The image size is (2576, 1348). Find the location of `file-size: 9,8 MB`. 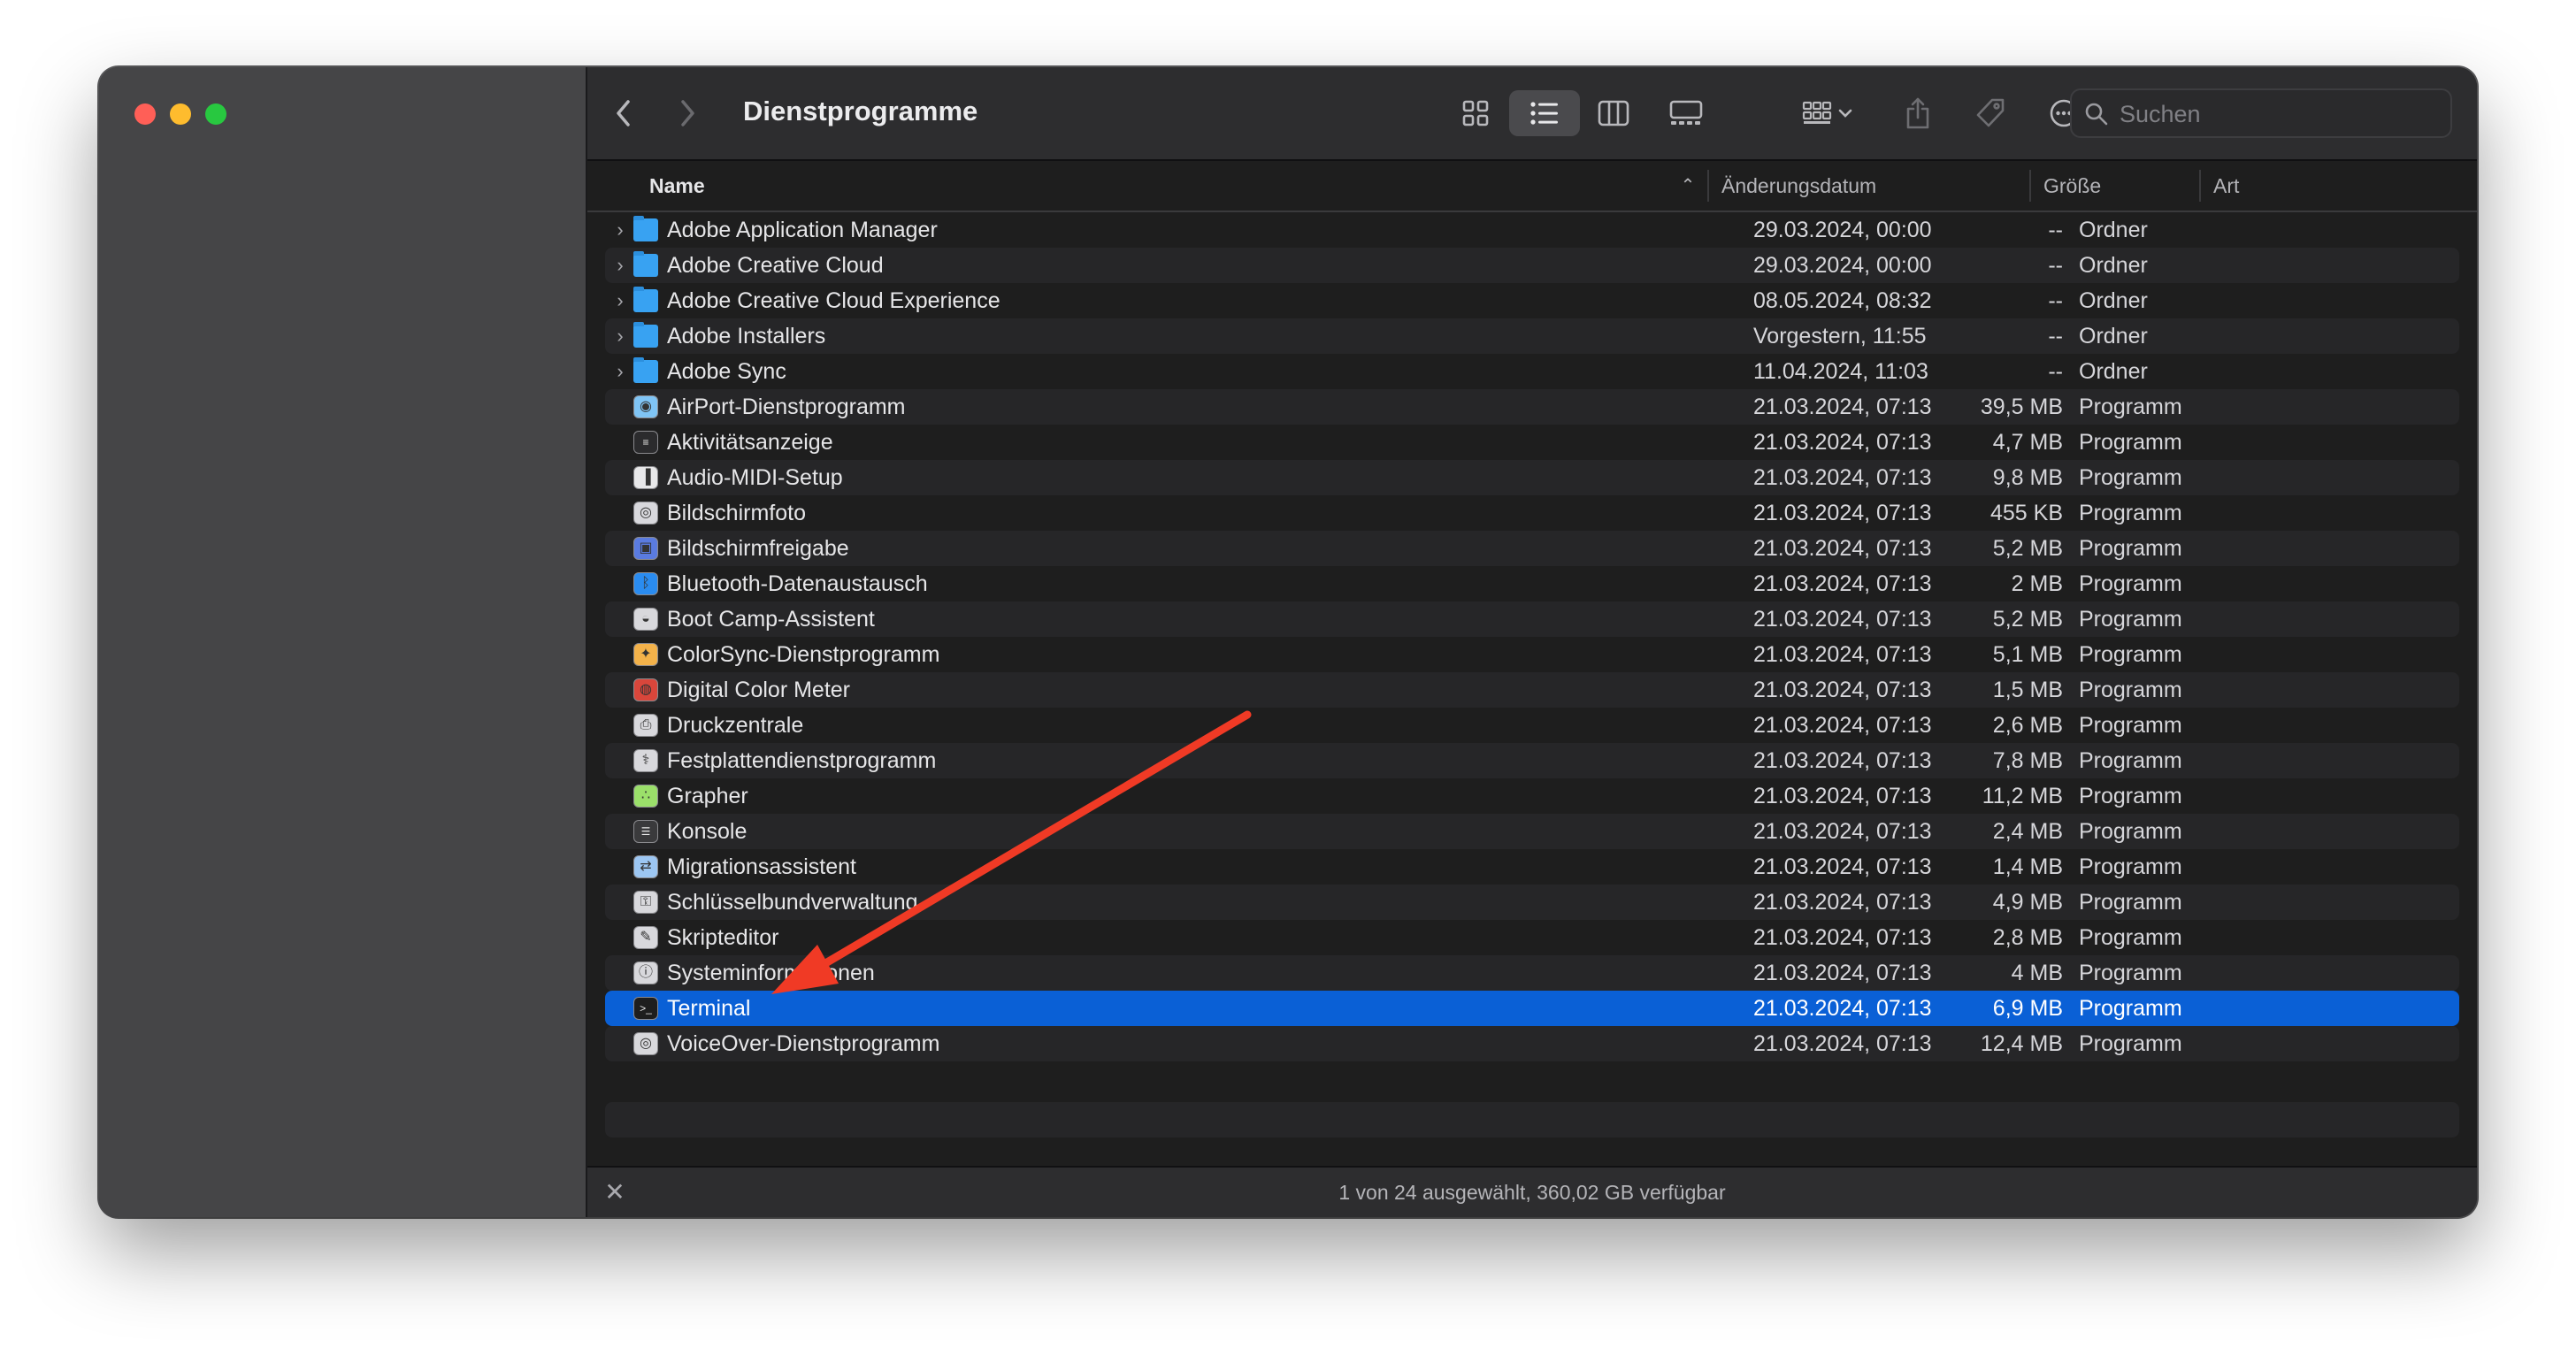

file-size: 9,8 MB is located at coordinates (2027, 477).